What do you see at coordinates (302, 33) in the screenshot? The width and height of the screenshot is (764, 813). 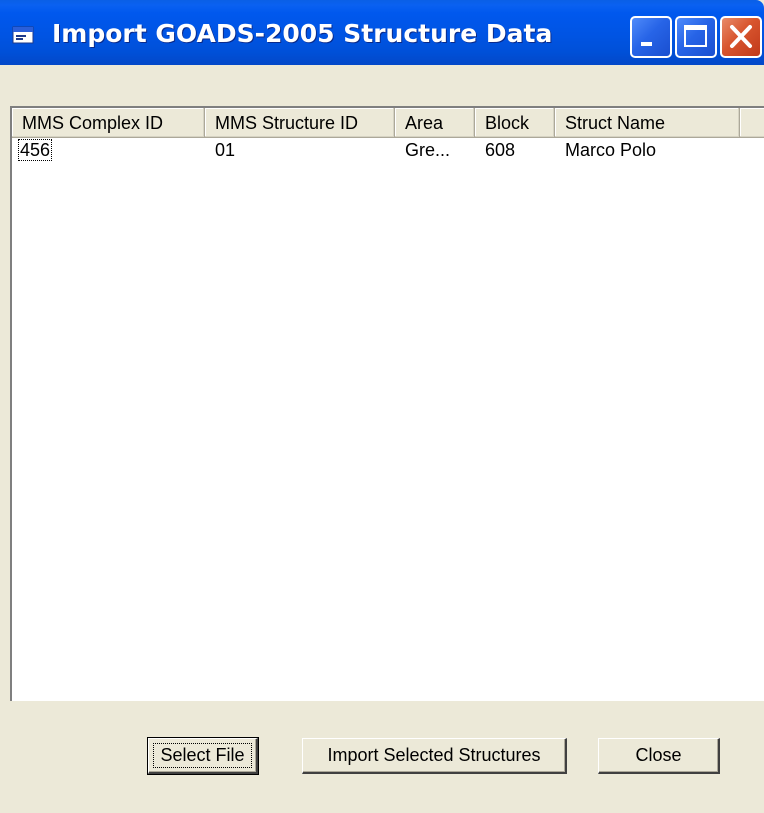 I see `window-title: Import GOADS-2005 Structure Data` at bounding box center [302, 33].